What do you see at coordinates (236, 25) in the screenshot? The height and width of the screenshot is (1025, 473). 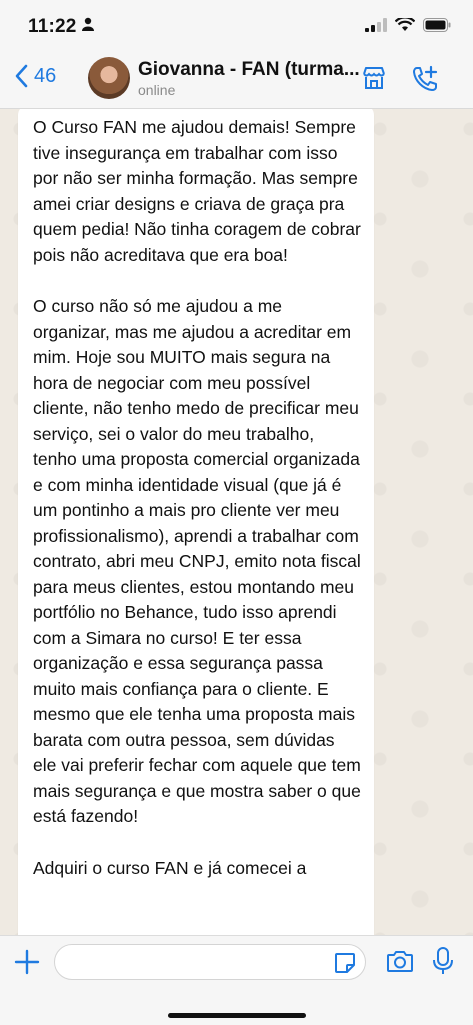 I see `status-bar: 11:22` at bounding box center [236, 25].